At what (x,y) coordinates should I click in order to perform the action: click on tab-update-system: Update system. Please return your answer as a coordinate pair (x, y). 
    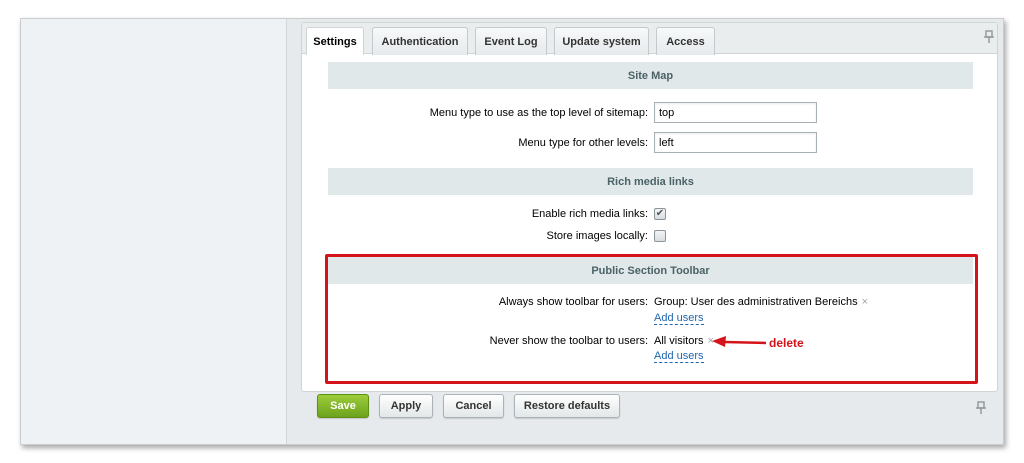
    Looking at the image, I should click on (601, 41).